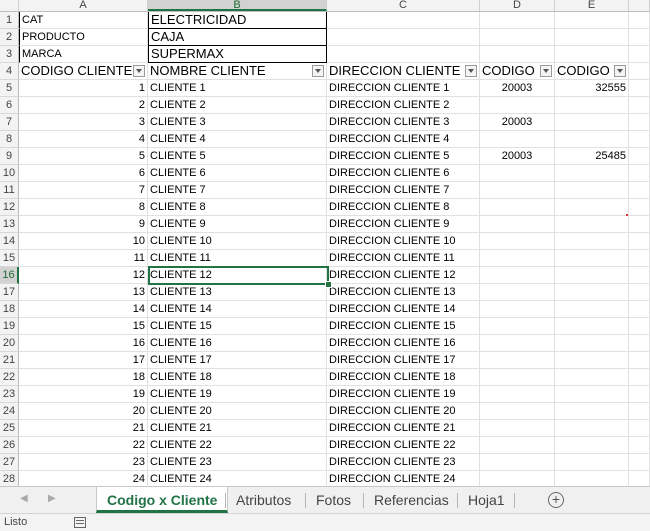  Describe the element at coordinates (83, 478) in the screenshot. I see `codigo-cliente-cell: 24` at that location.